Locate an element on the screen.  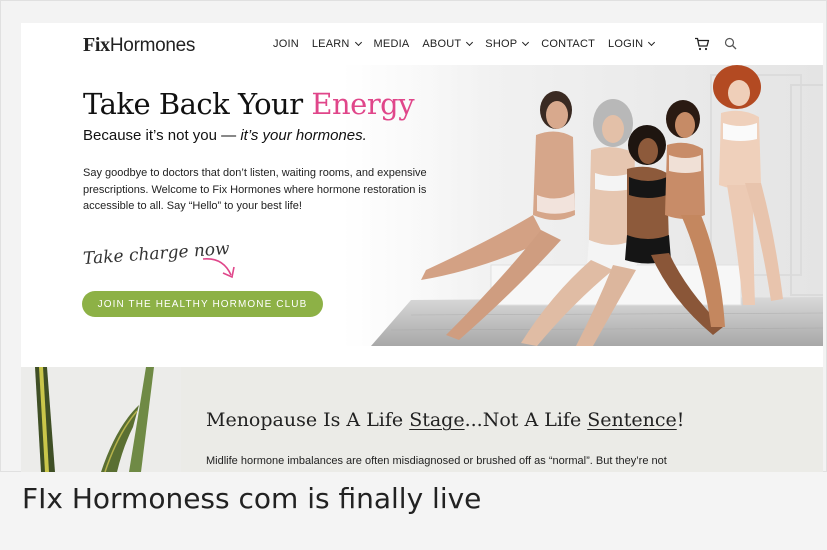
nav-label: ABOUT is located at coordinates (442, 44).